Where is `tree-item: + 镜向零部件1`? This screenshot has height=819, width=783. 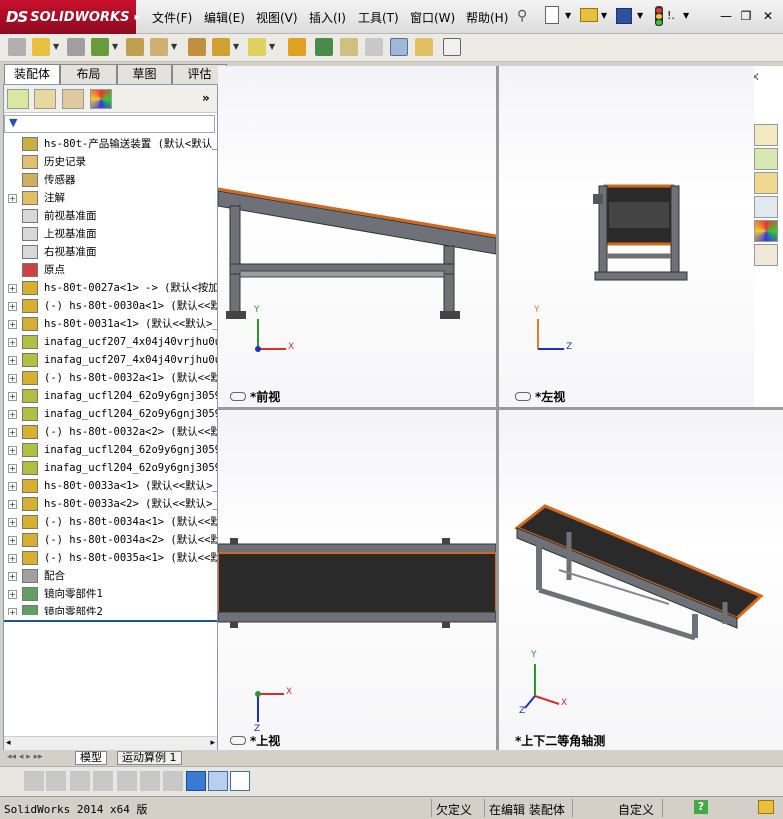
tree-item: + 镜向零部件1 is located at coordinates (110, 594).